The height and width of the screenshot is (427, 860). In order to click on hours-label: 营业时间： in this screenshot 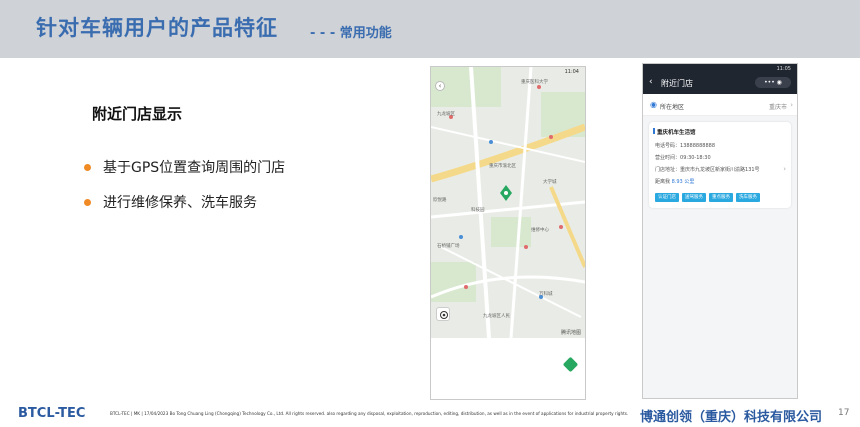, I will do `click(668, 158)`.